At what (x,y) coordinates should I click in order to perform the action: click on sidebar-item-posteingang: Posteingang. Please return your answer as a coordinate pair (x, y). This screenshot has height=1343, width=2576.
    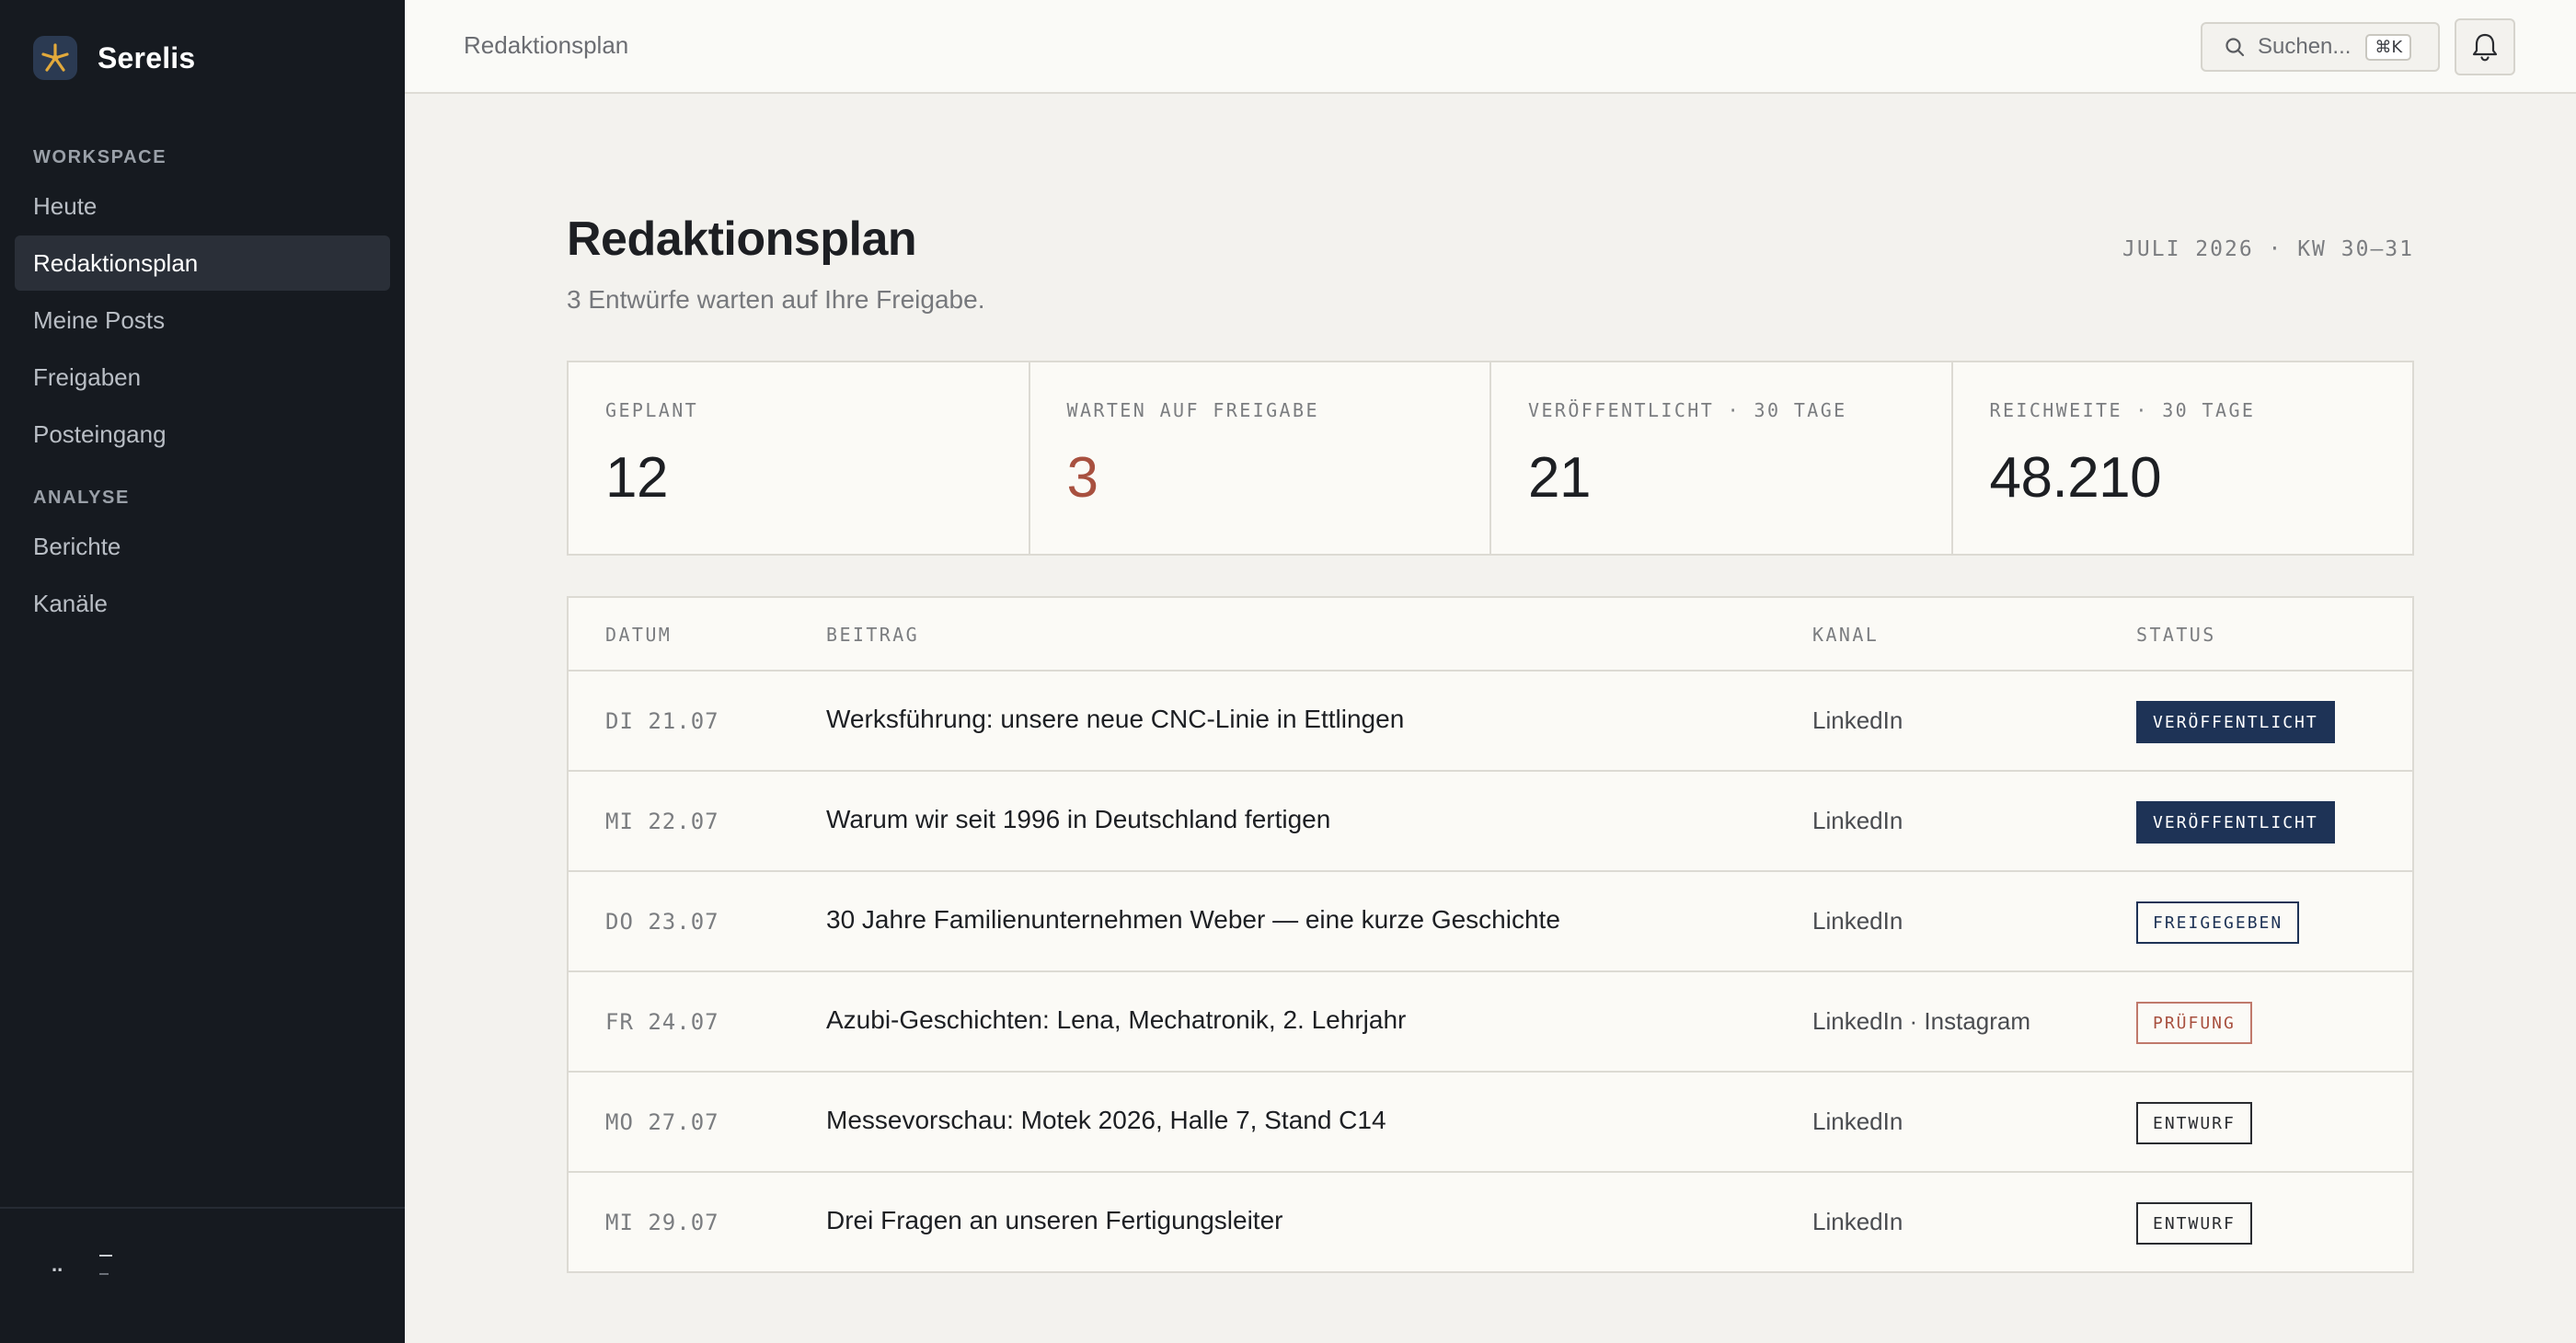
    Looking at the image, I should click on (202, 434).